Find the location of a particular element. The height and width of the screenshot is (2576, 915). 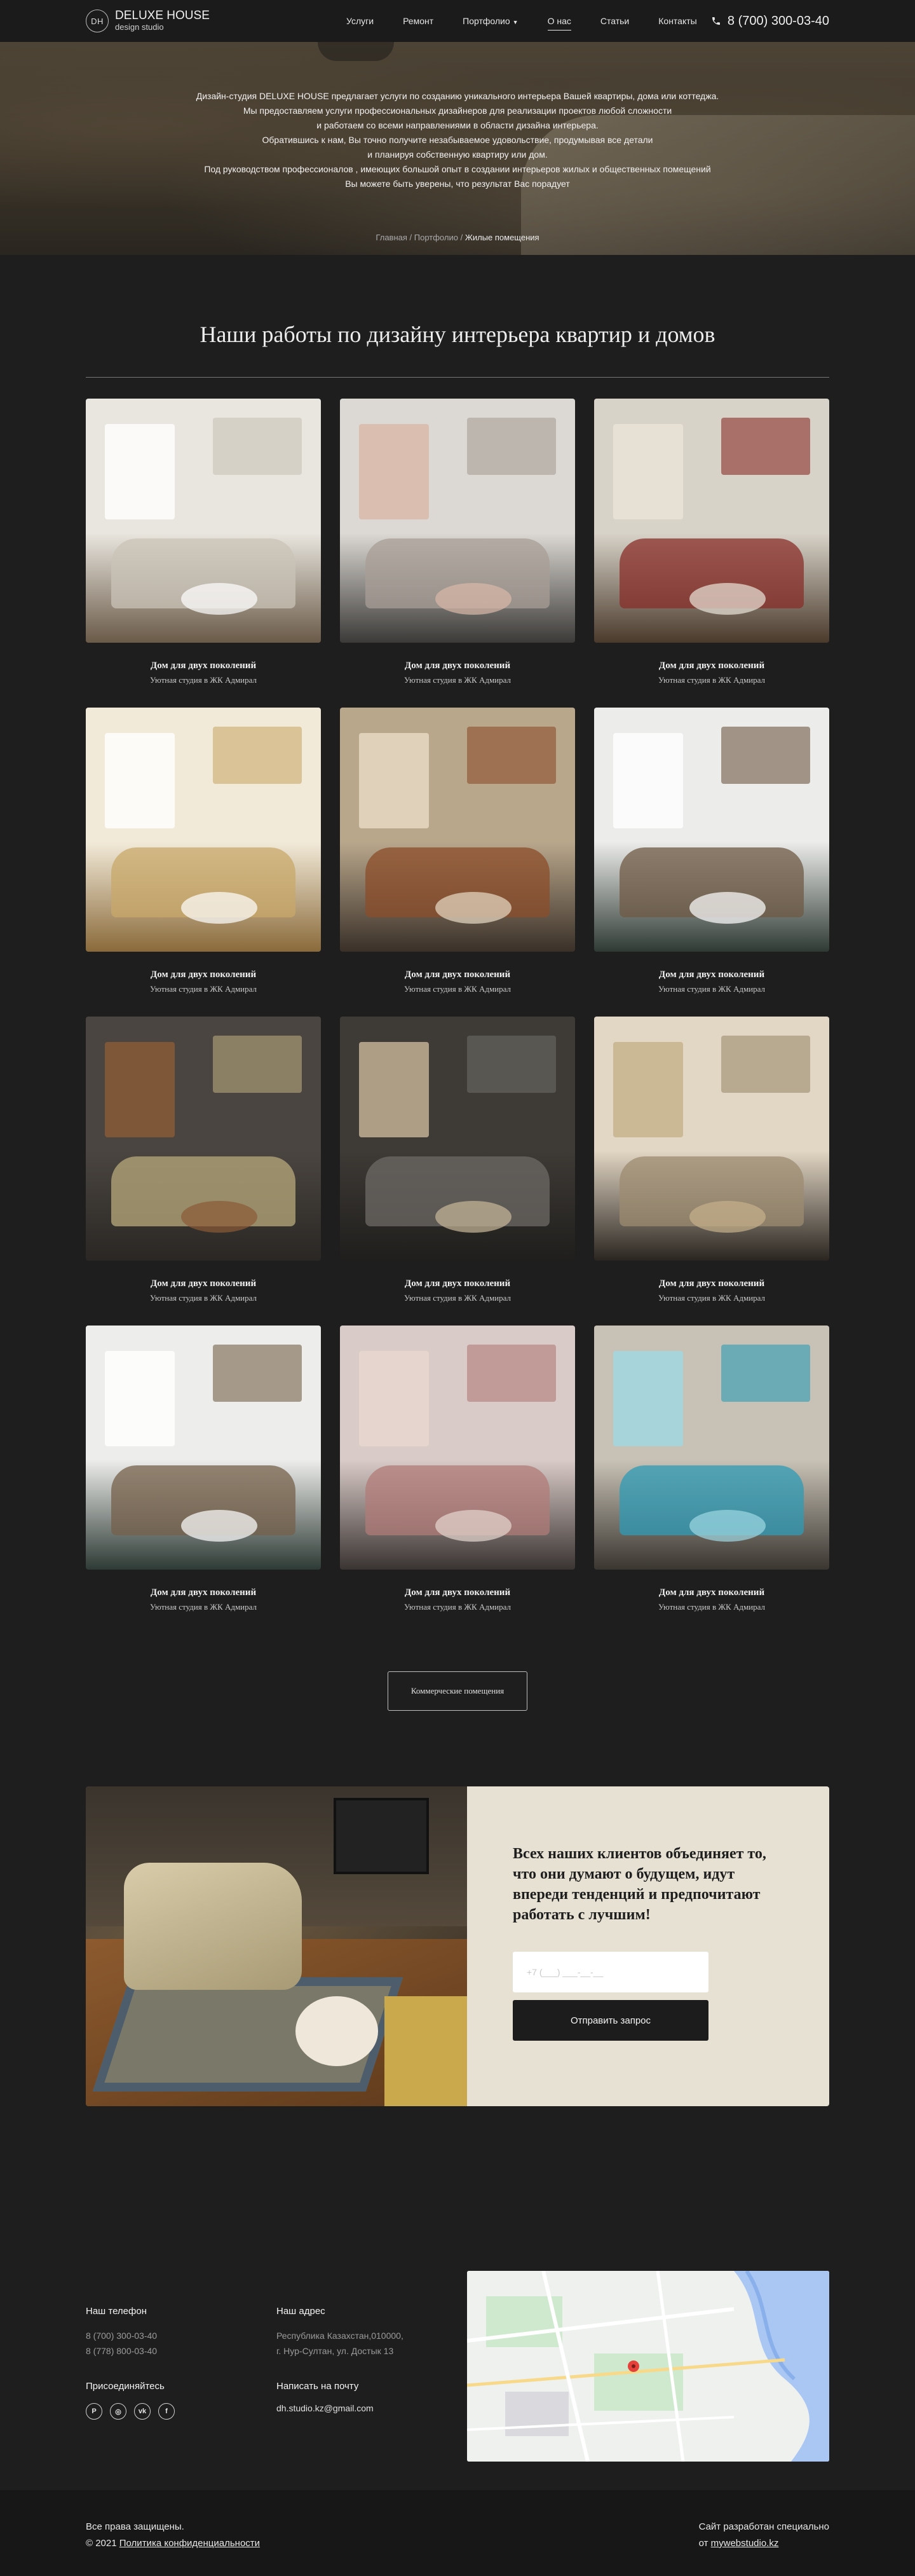

phone-field is located at coordinates (610, 1972).